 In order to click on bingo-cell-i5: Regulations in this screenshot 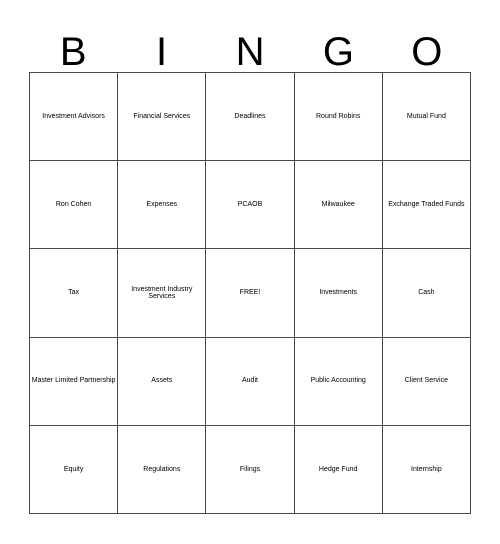, I will do `click(162, 469)`.